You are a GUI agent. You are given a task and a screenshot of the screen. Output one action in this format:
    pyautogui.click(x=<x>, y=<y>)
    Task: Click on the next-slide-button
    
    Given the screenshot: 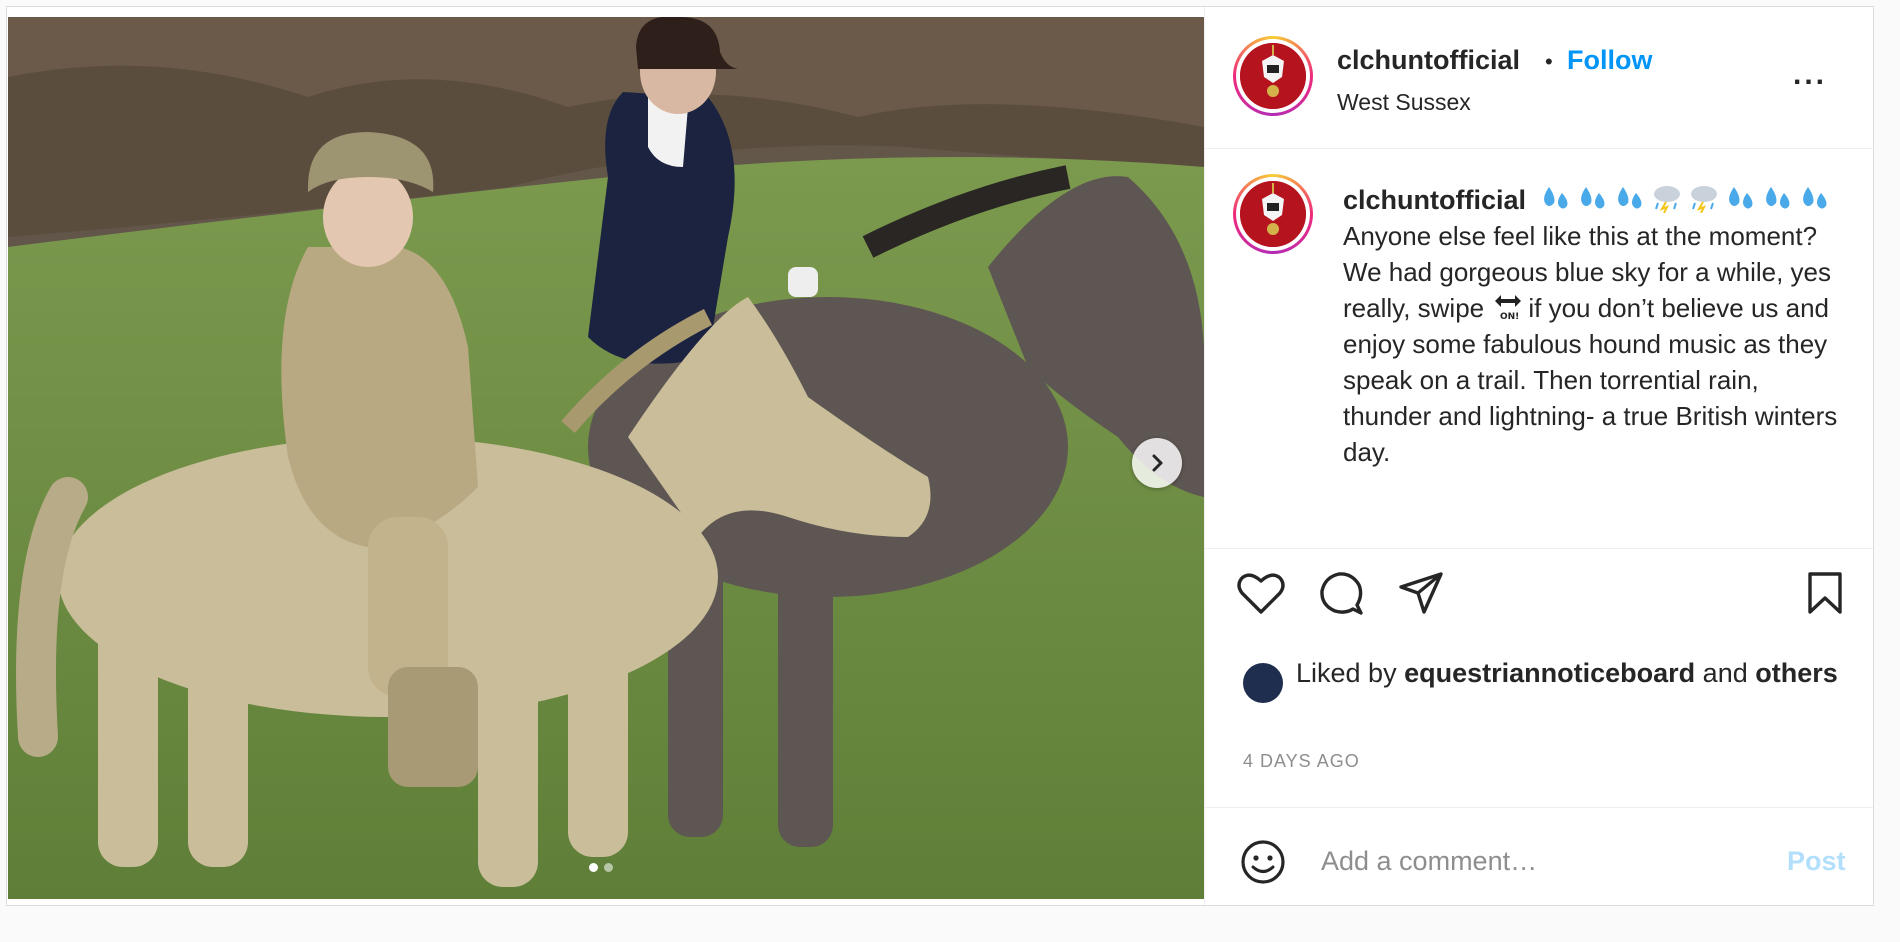 What is the action you would take?
    pyautogui.click(x=1157, y=463)
    